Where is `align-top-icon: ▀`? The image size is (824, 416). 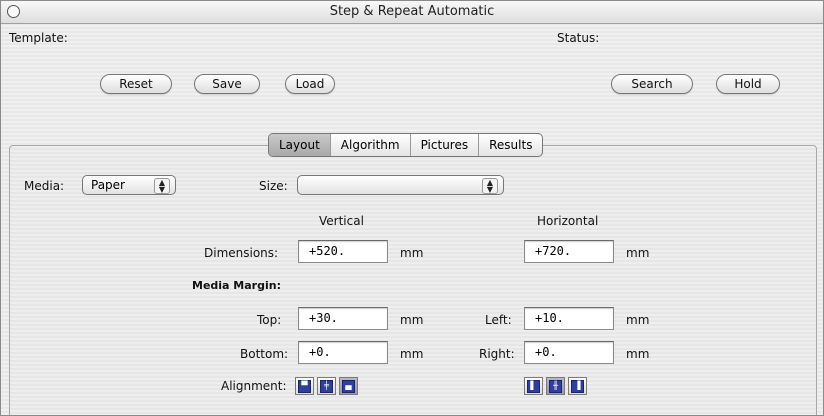 align-top-icon: ▀ is located at coordinates (304, 386).